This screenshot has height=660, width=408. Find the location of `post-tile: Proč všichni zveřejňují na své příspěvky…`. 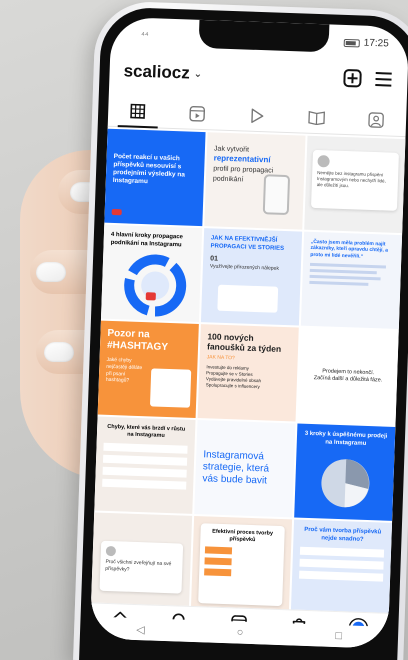

post-tile: Proč všichni zveřejňují na své příspěvky… is located at coordinates (141, 561).